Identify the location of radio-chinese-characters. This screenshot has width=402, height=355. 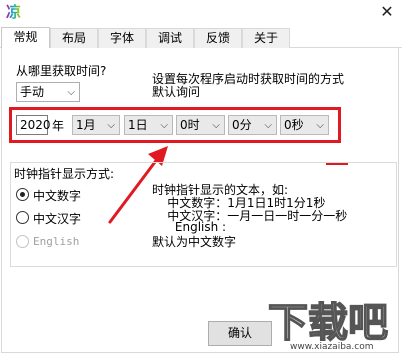
(22, 217).